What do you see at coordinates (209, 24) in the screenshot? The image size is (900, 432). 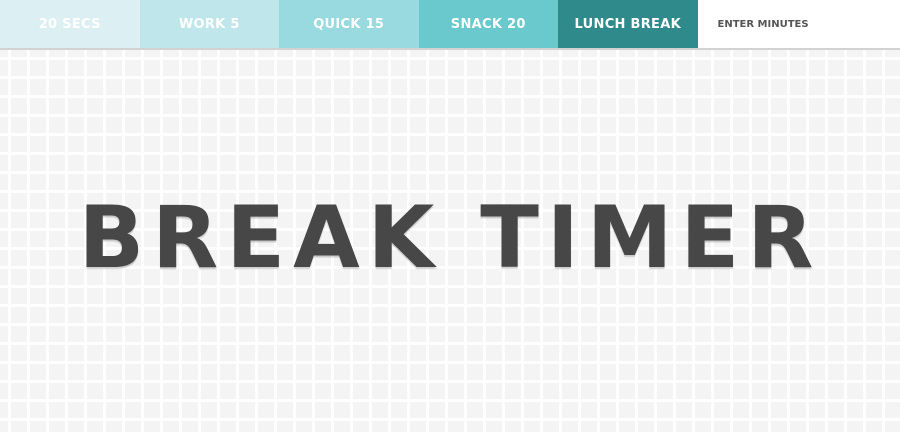 I see `preset-button-work-5: WORK 5` at bounding box center [209, 24].